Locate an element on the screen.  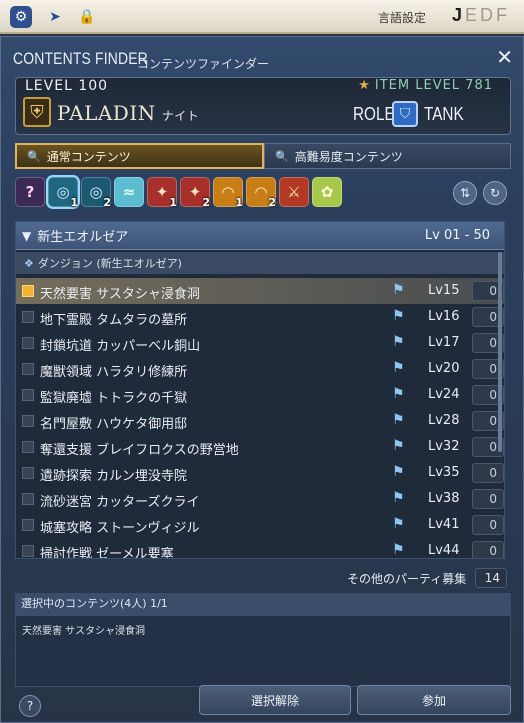
duty-name: 流砂迷宮 カッターズクライ is located at coordinates (120, 502).